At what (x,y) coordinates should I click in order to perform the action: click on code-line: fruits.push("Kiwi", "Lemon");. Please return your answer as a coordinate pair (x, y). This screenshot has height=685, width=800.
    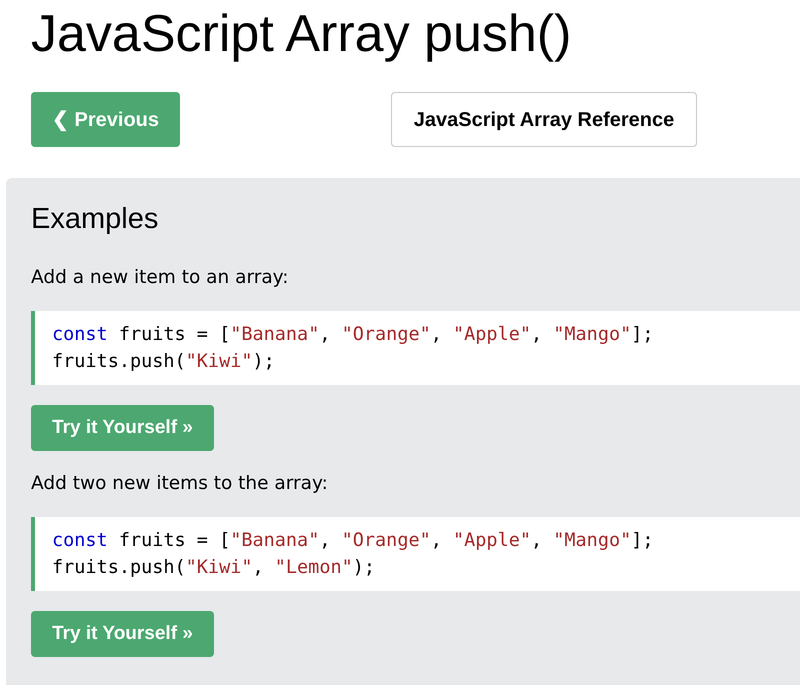
    Looking at the image, I should click on (214, 568).